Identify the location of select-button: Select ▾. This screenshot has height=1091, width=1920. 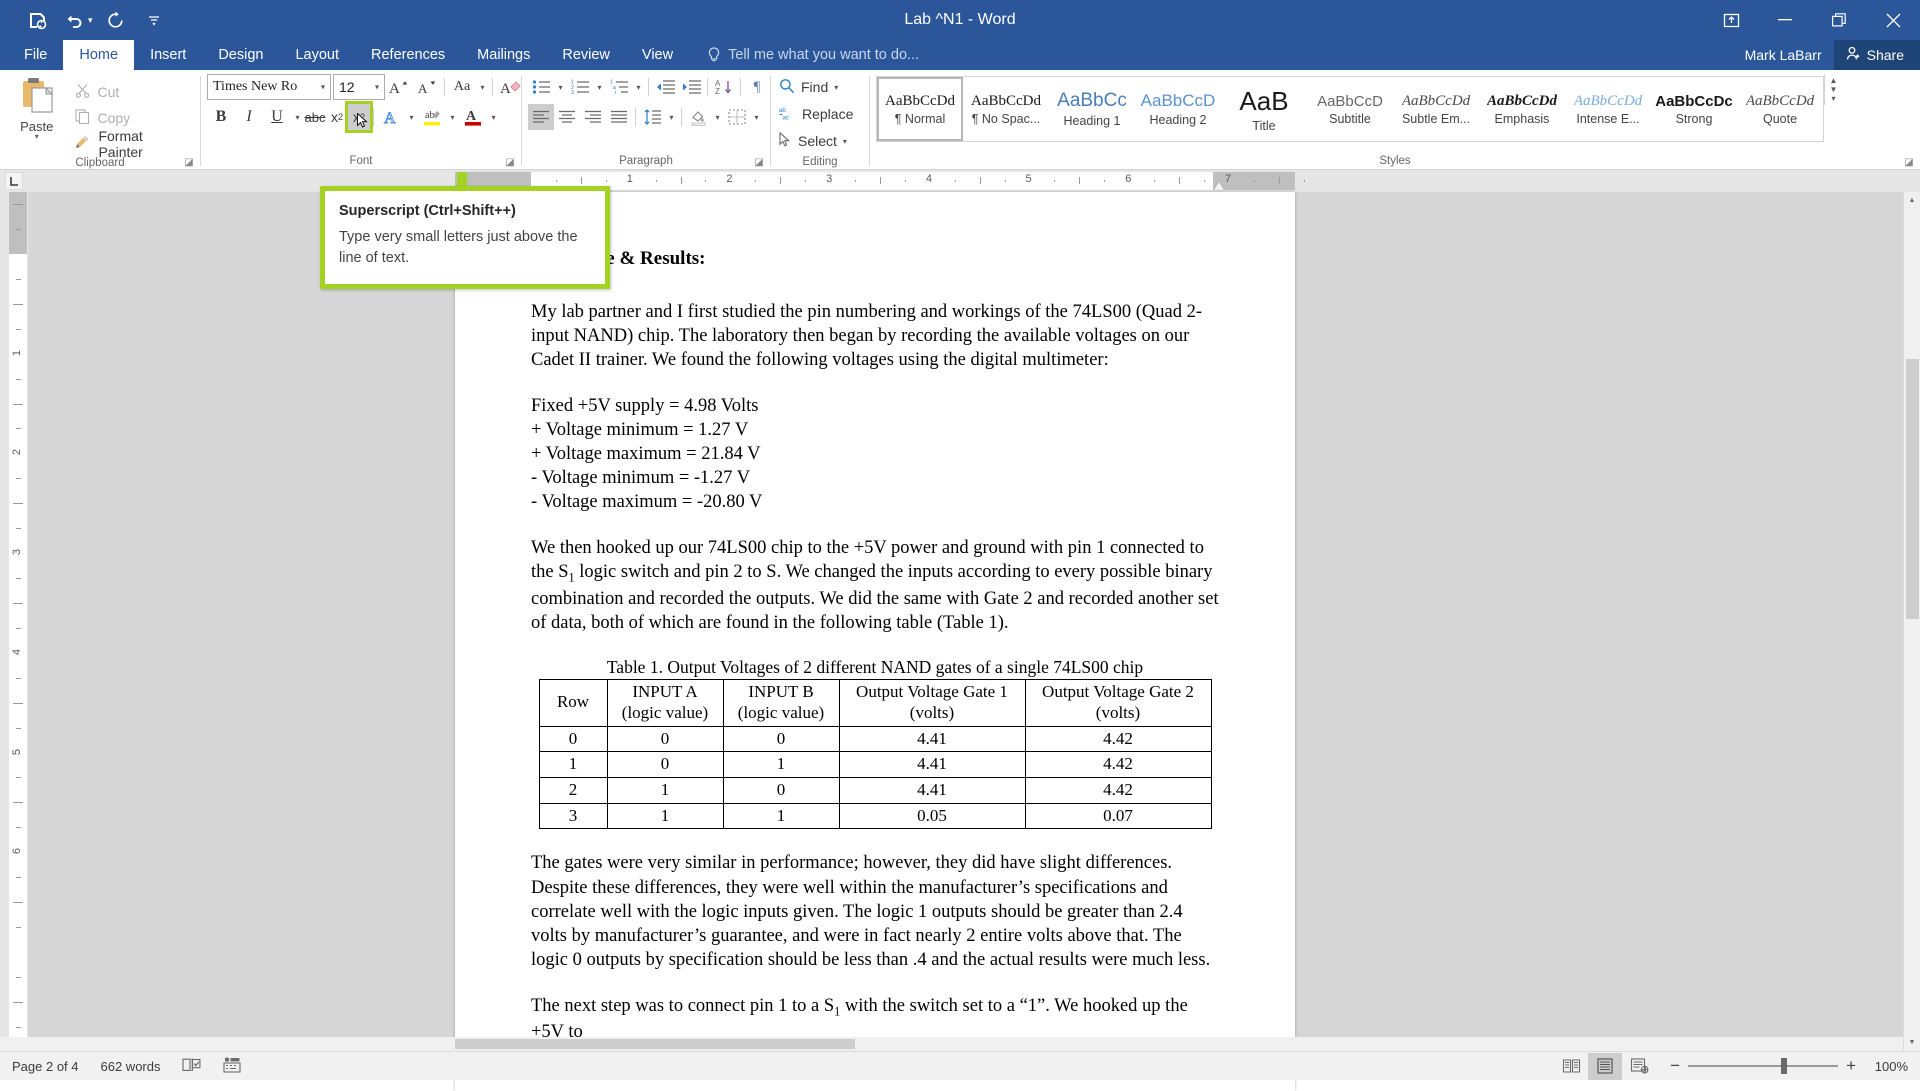
(813, 141).